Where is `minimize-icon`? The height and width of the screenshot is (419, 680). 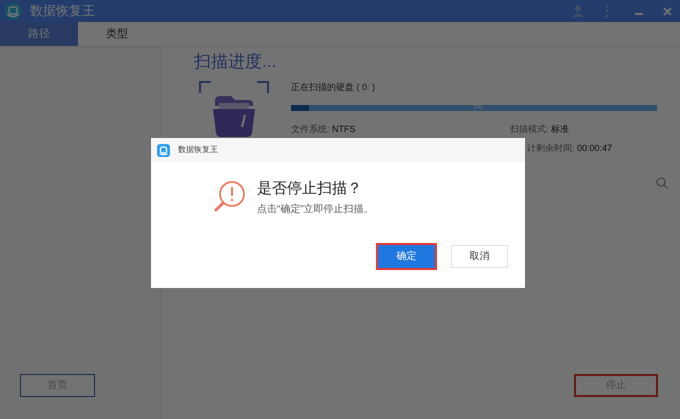
minimize-icon is located at coordinates (639, 14).